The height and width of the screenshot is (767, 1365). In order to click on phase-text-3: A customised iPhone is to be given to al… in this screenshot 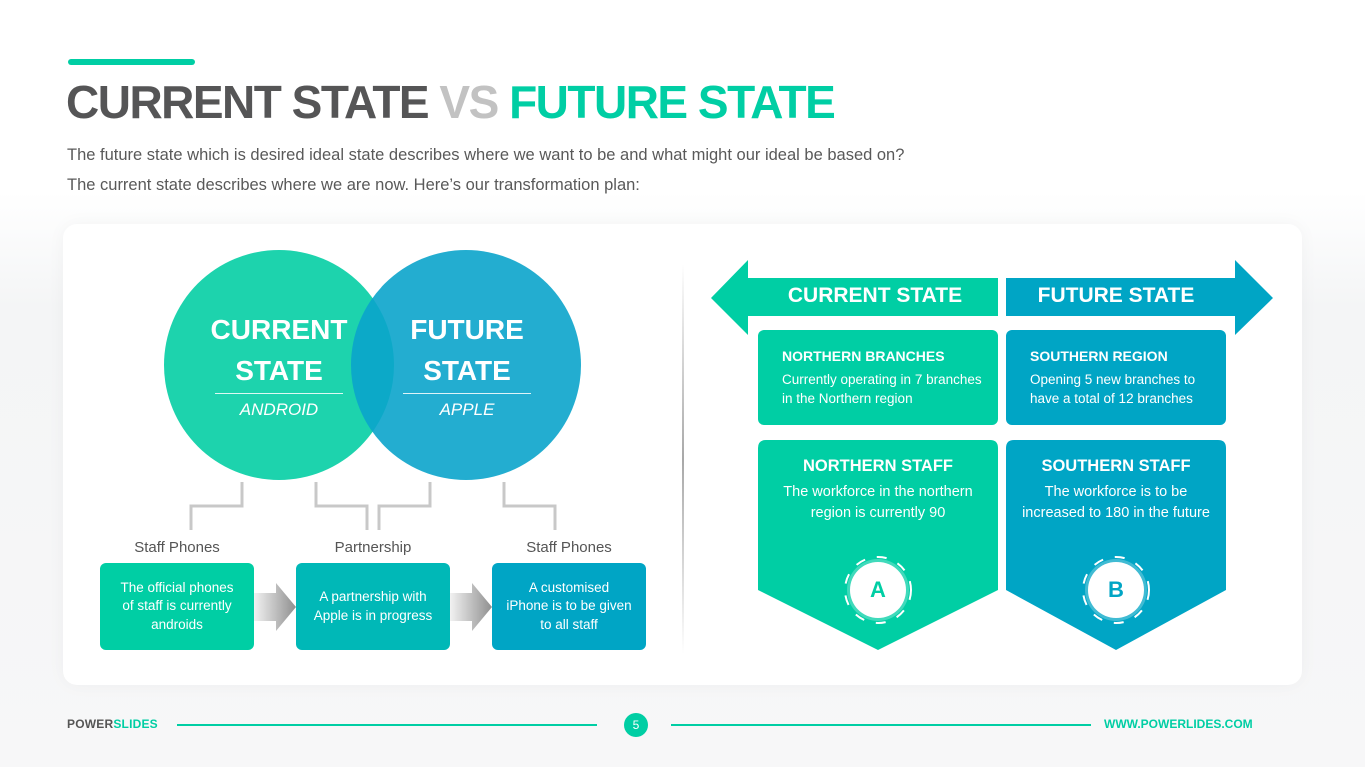, I will do `click(569, 605)`.